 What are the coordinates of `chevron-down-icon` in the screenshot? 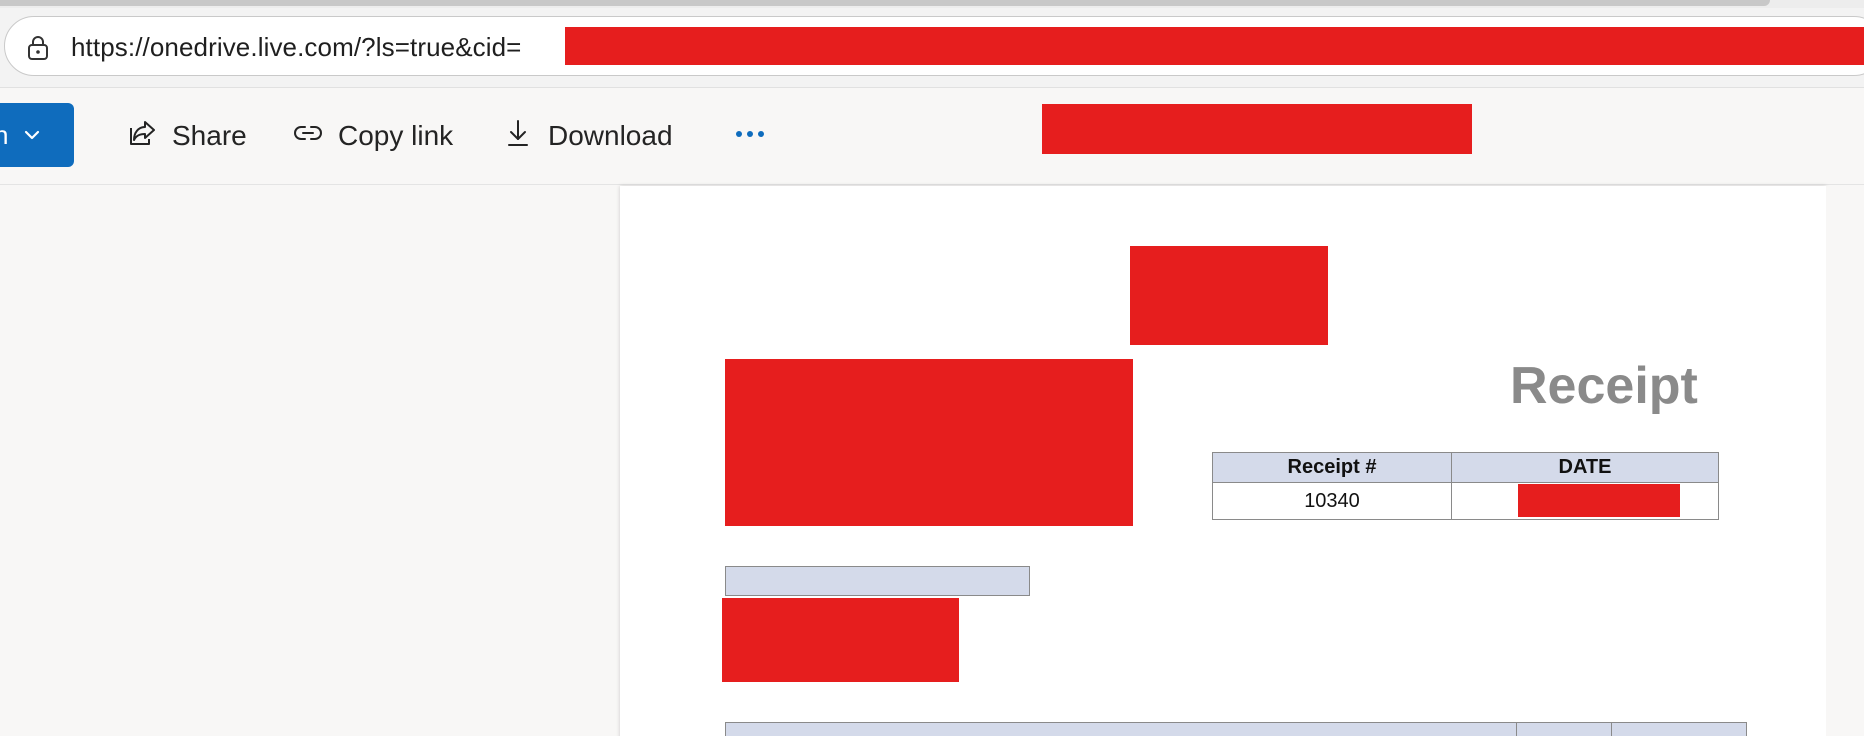 It's located at (32, 135).